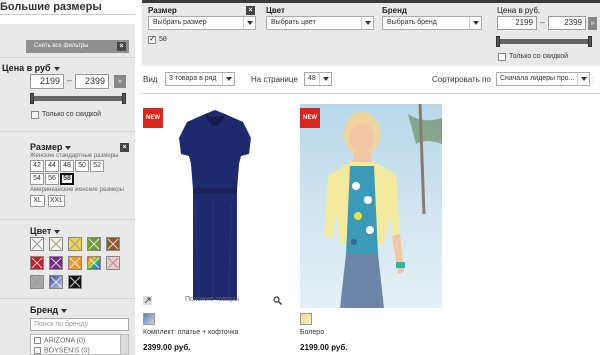 The image size is (600, 355). I want to click on product-card: NEW Похожие товары, so click(214, 206).